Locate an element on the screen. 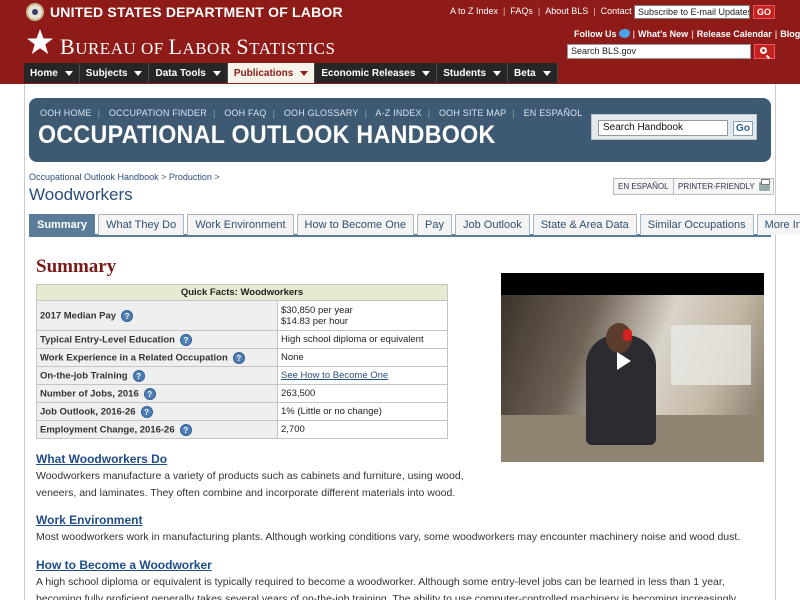  row-value: 1% (Little or no change) is located at coordinates (362, 411).